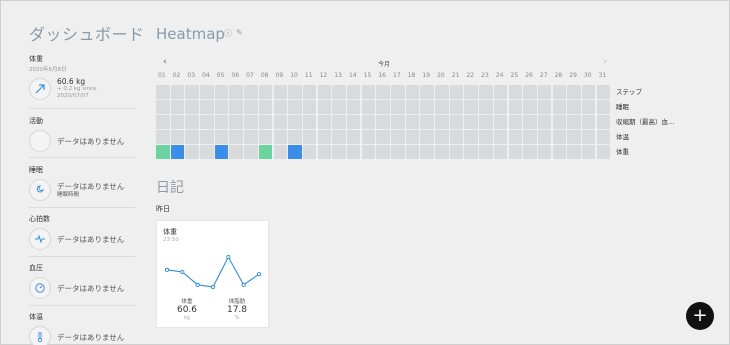 This screenshot has height=345, width=730. Describe the element at coordinates (82, 183) in the screenshot. I see `metric-sleep: 睡眠 データはありません 睡眠時間` at that location.